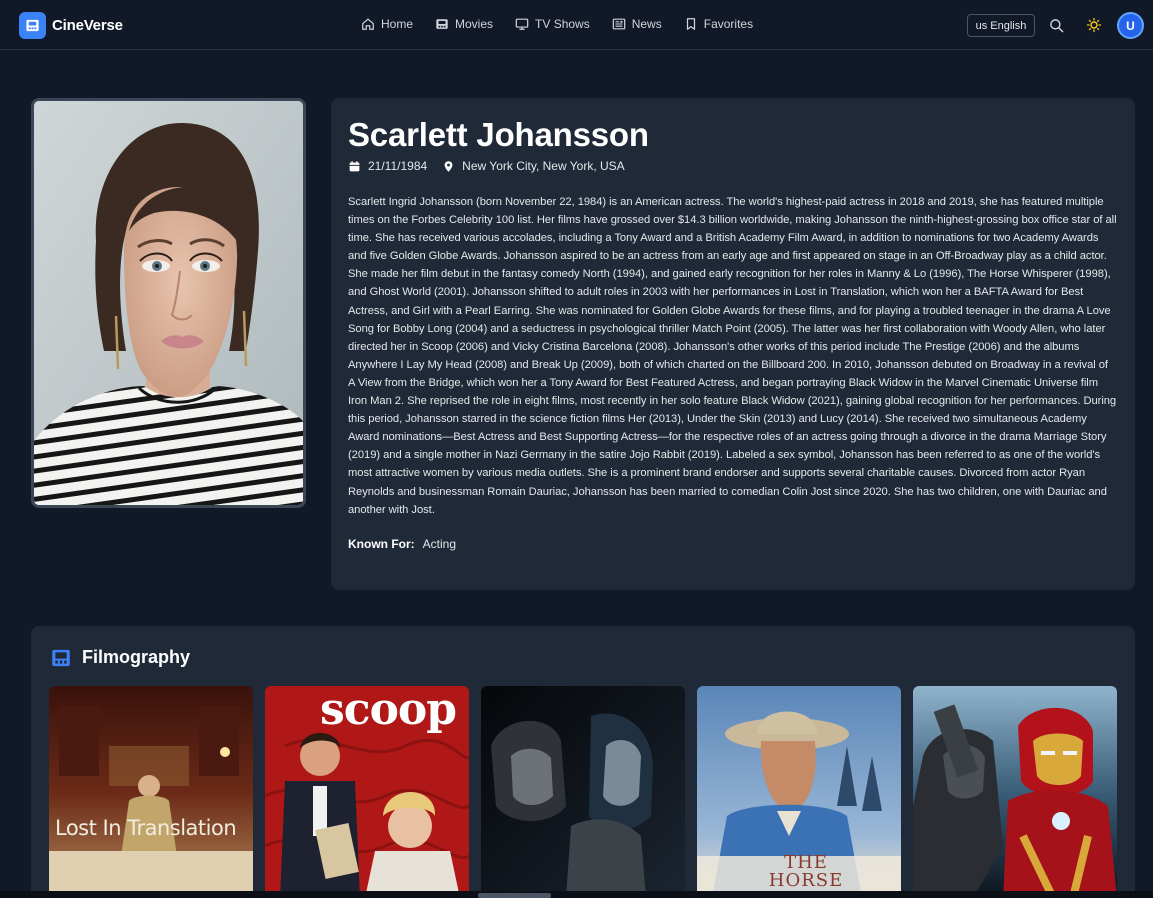 This screenshot has height=898, width=1153. Describe the element at coordinates (368, 24) in the screenshot. I see `home-icon` at that location.